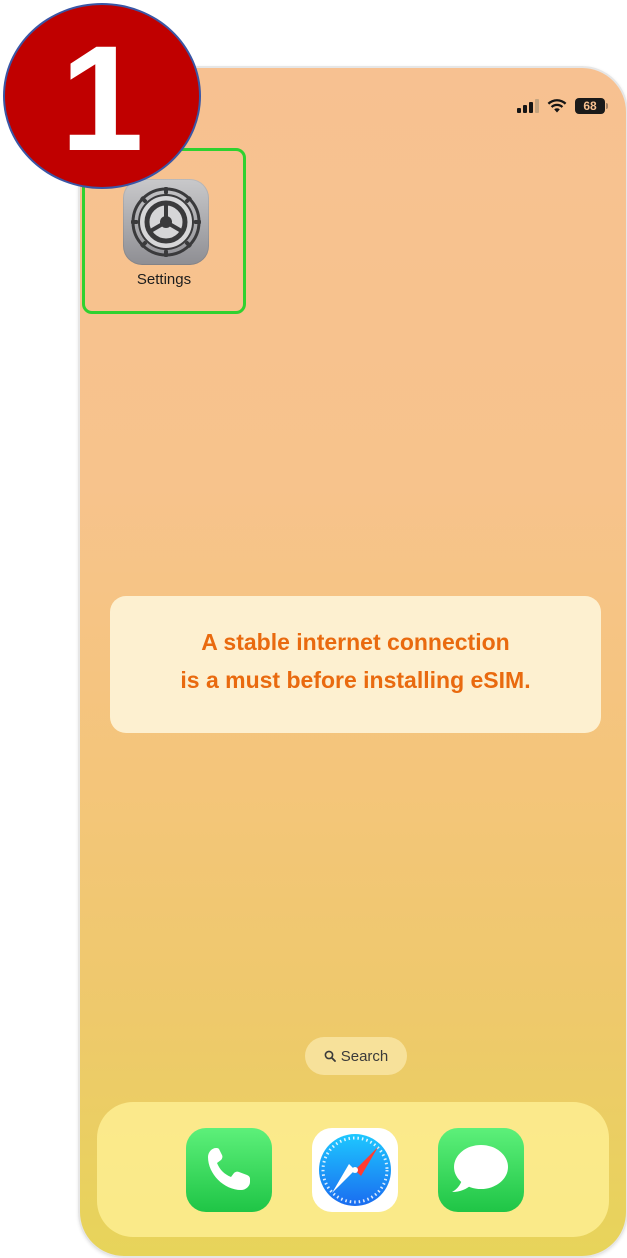 The width and height of the screenshot is (627, 1258). I want to click on battery-level: 68, so click(590, 106).